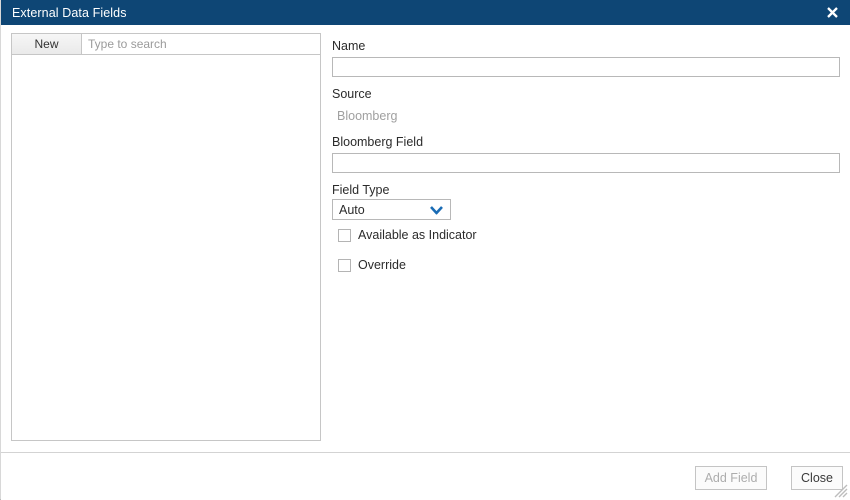 This screenshot has width=850, height=500. I want to click on close-icon, so click(832, 12).